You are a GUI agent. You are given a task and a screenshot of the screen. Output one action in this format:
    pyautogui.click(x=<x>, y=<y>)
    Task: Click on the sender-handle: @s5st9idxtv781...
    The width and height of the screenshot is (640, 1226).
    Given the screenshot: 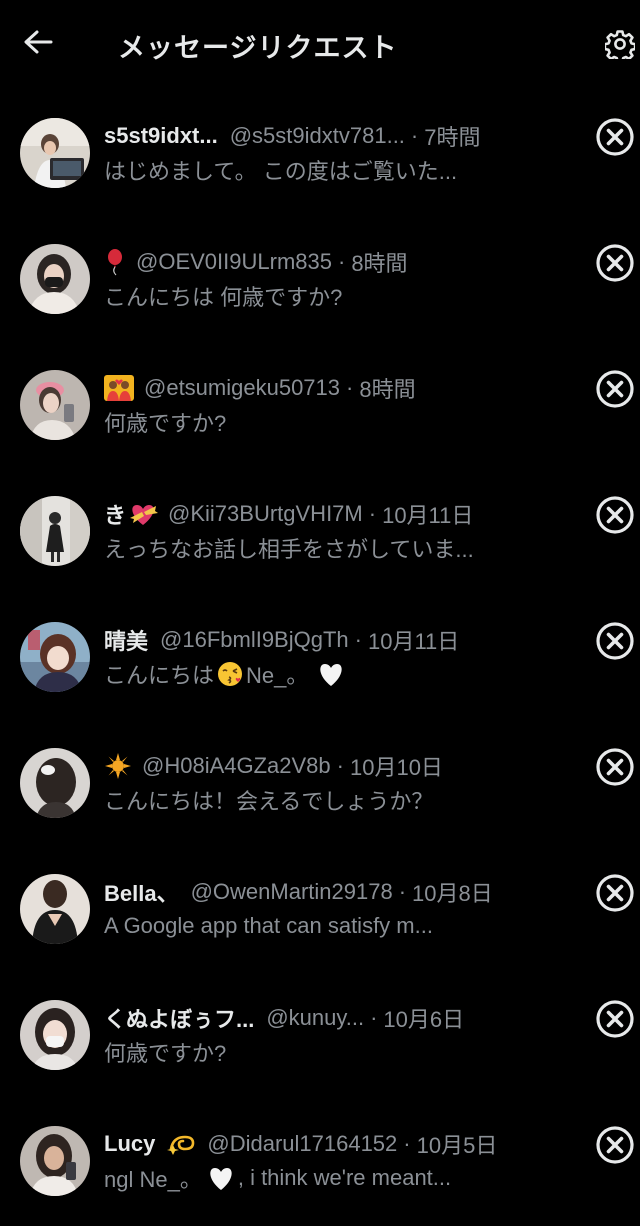 What is the action you would take?
    pyautogui.click(x=317, y=135)
    